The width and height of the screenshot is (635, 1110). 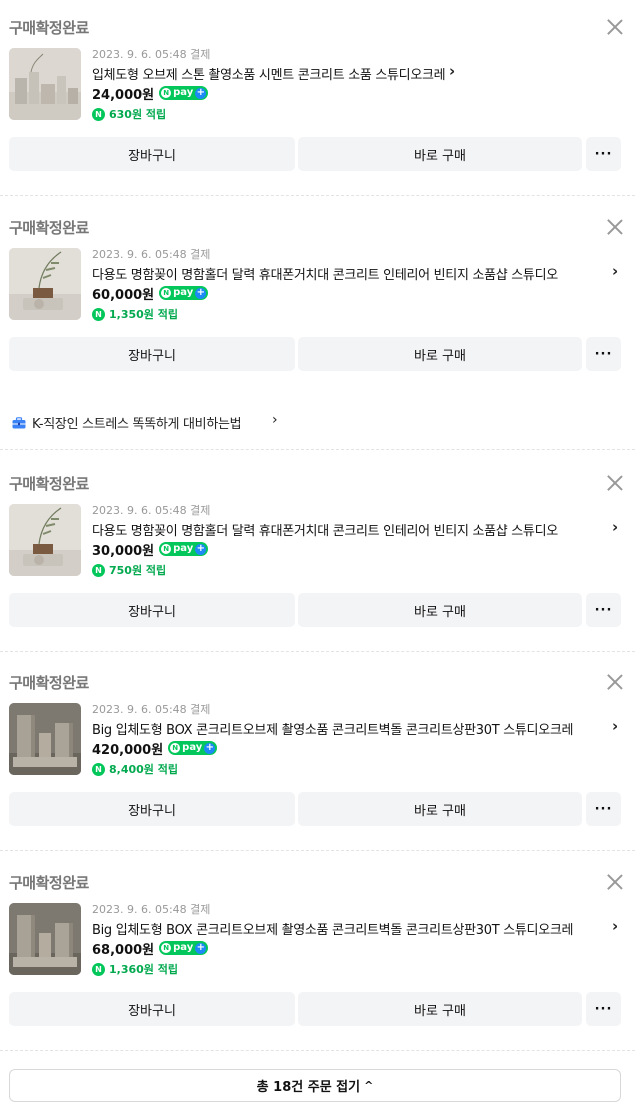 I want to click on cylinders-image, so click(x=45, y=84).